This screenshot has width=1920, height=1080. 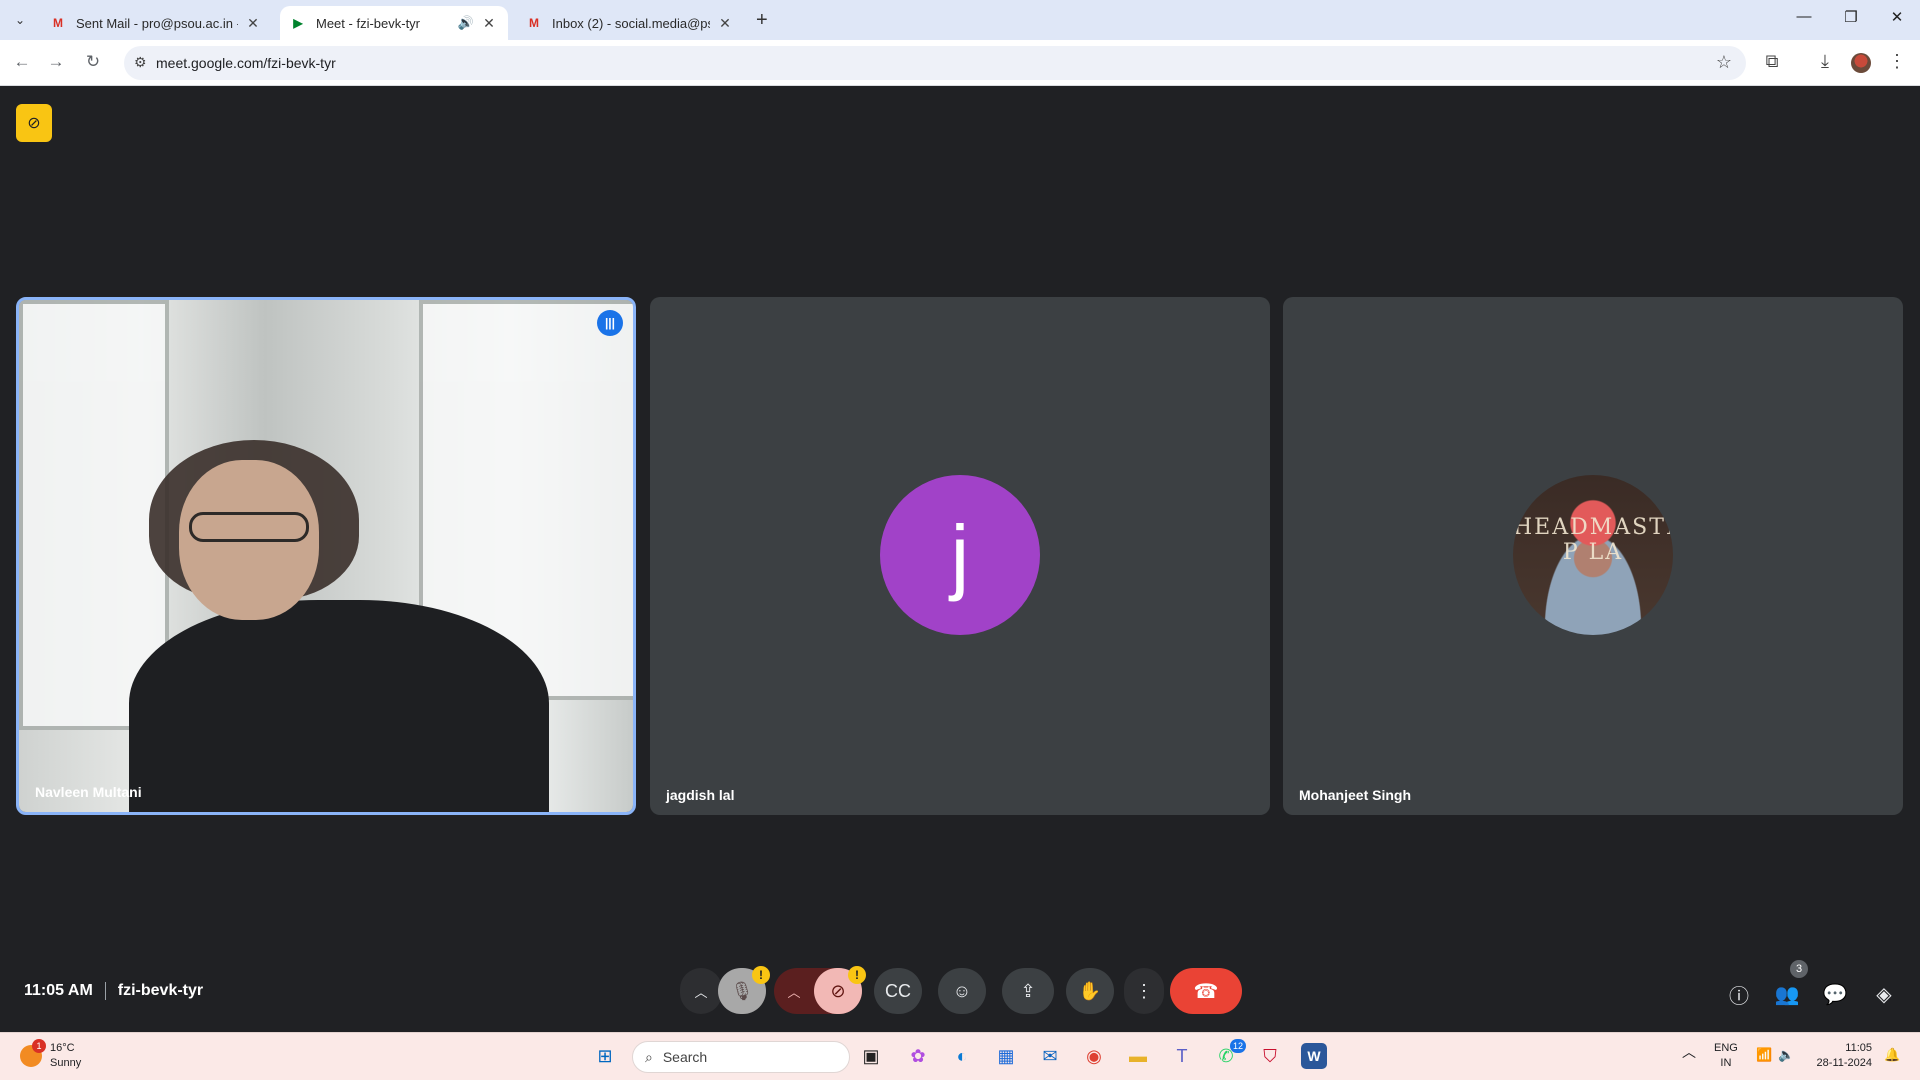 What do you see at coordinates (1799, 969) in the screenshot?
I see `people-count-badge: 3` at bounding box center [1799, 969].